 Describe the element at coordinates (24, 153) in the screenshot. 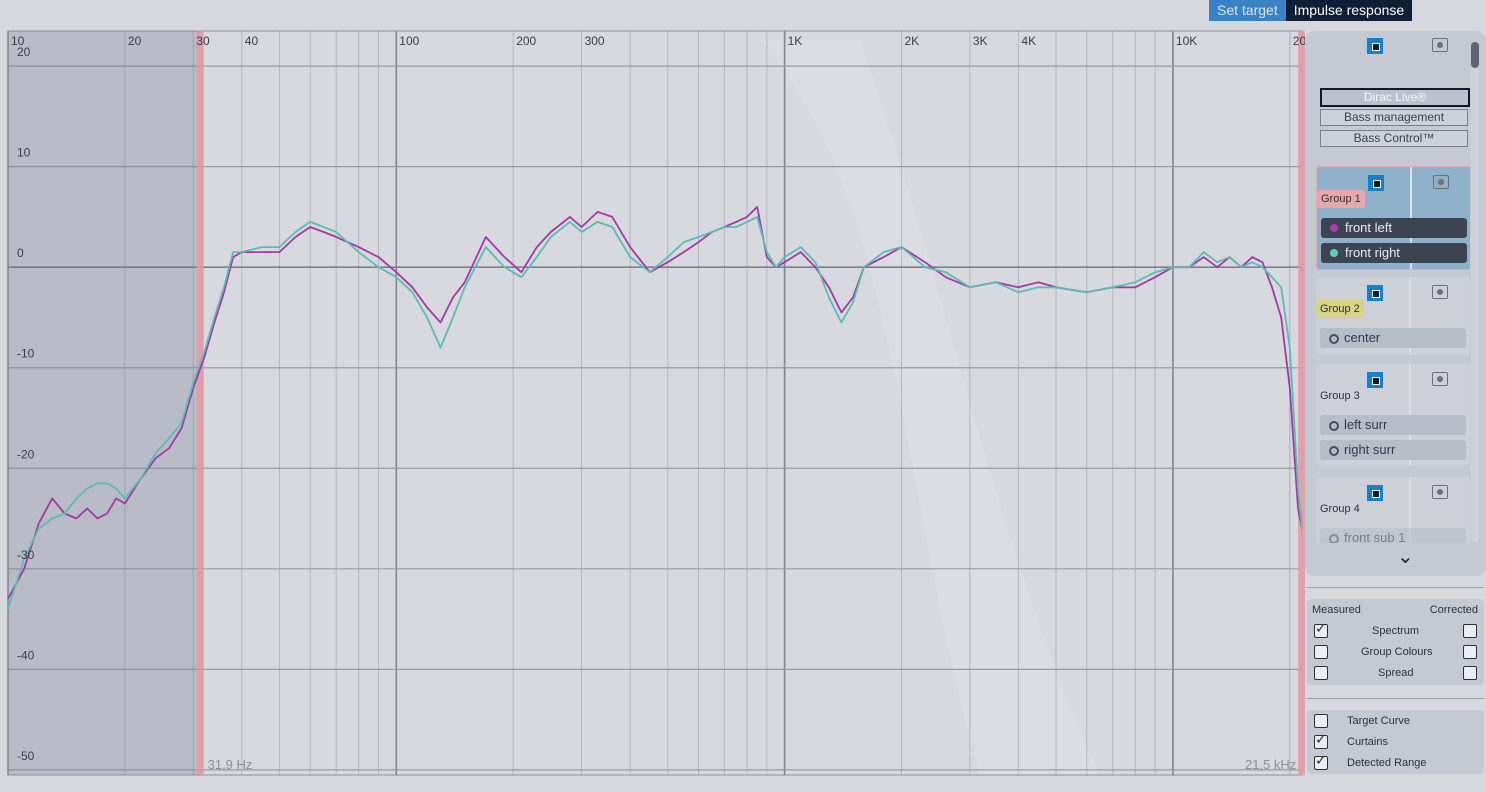

I see `y-tick-label: 10` at that location.